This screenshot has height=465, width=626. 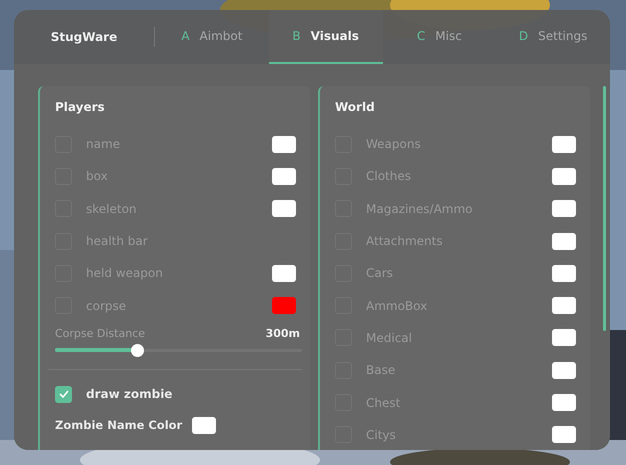 I want to click on slider-thumb, so click(x=137, y=350).